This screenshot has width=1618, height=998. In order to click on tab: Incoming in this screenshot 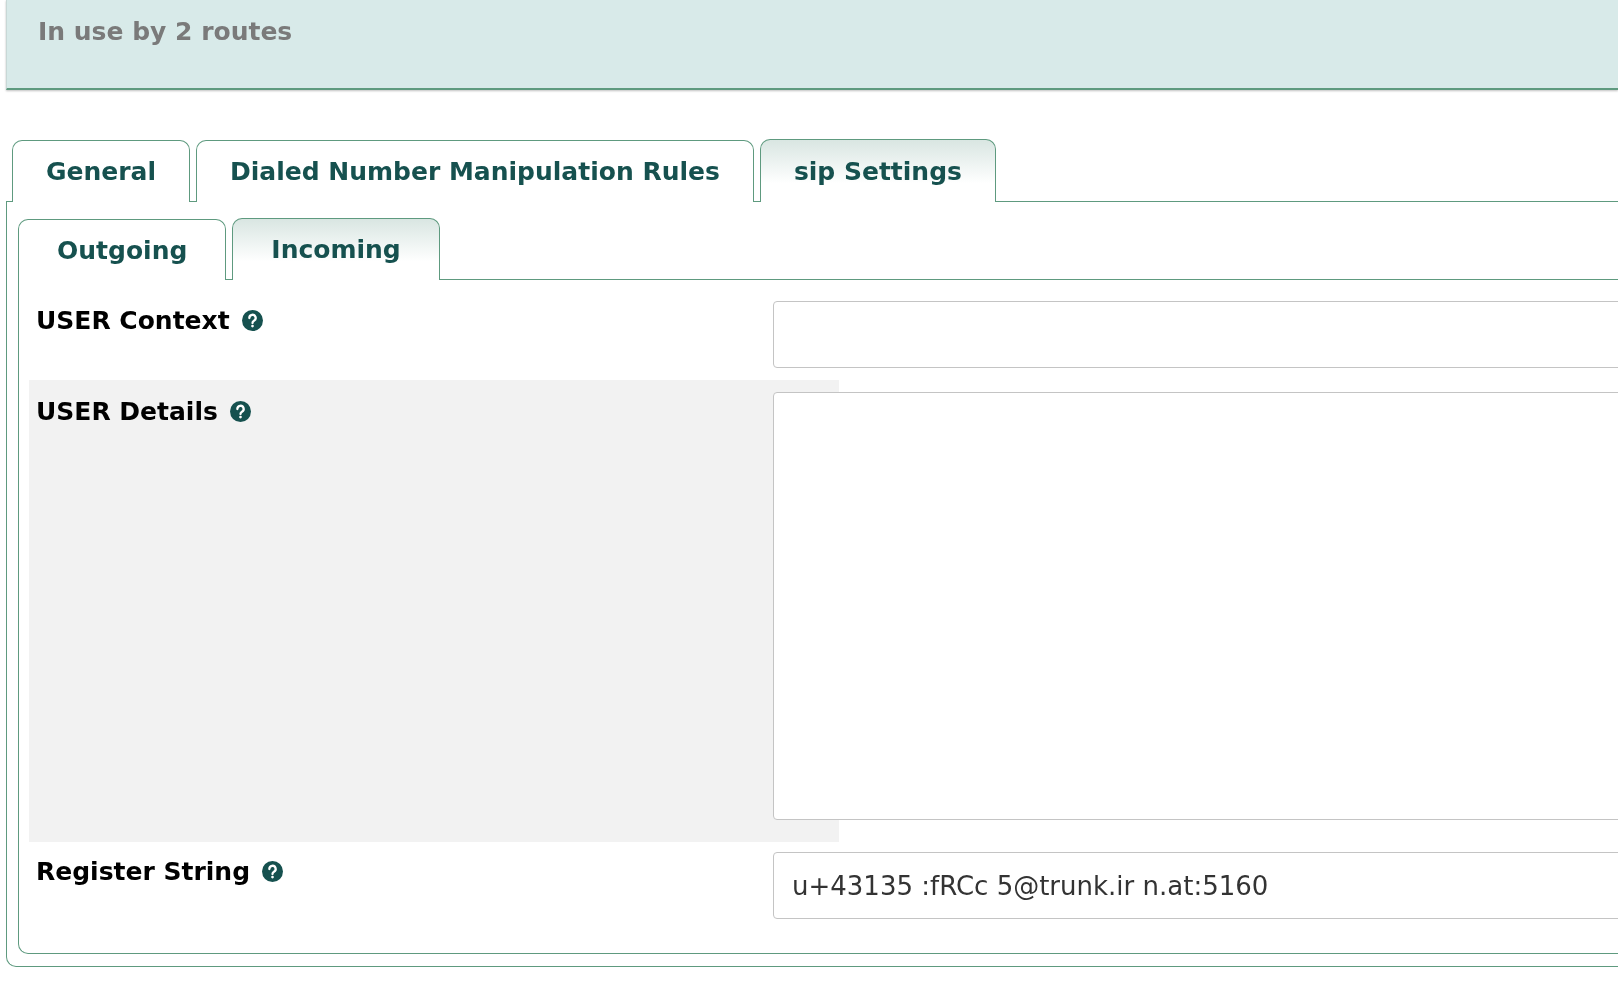, I will do `click(336, 249)`.